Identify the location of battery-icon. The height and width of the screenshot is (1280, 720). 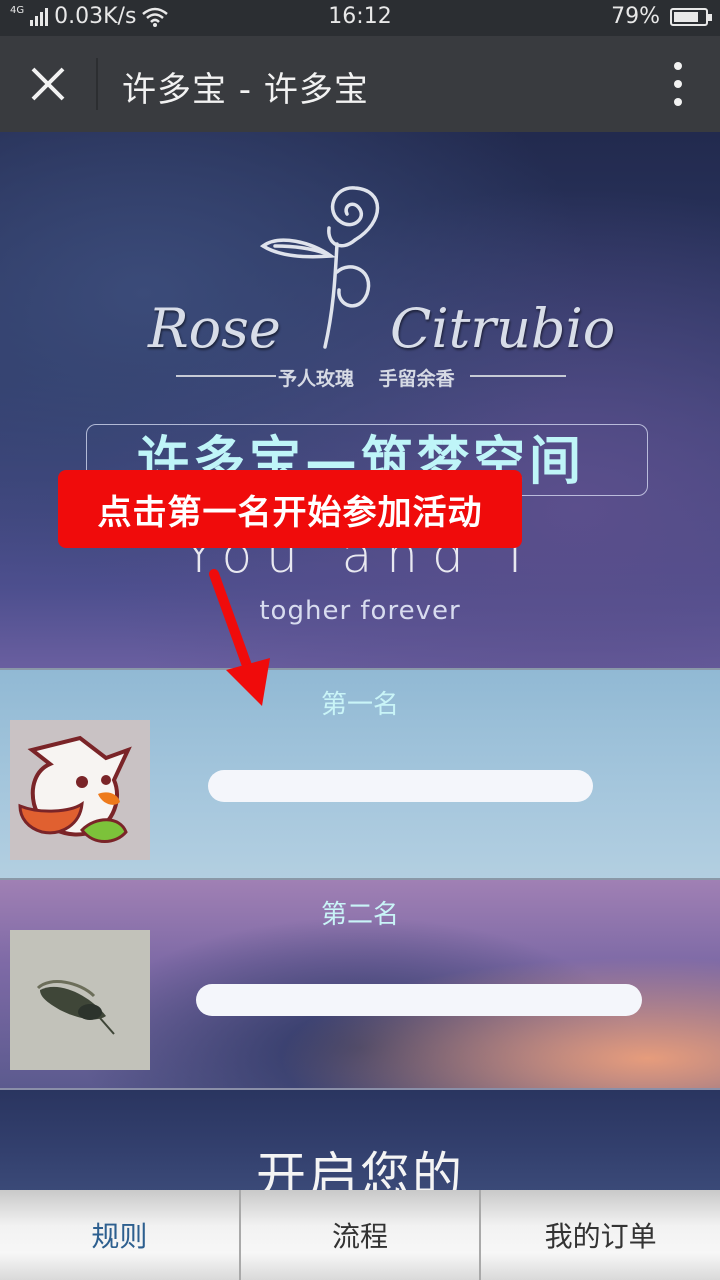
(691, 16).